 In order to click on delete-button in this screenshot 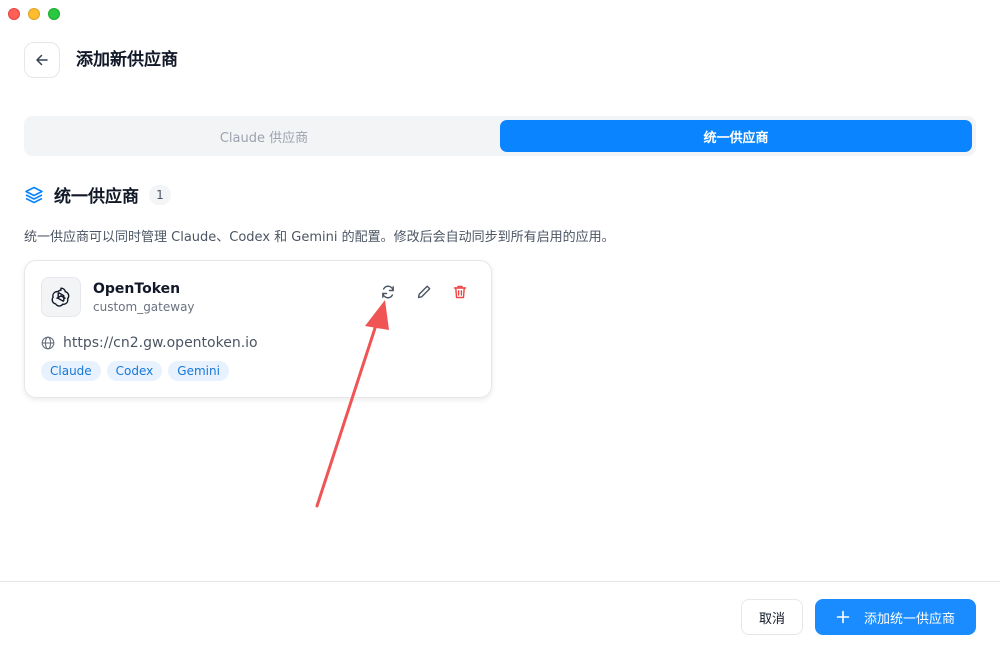, I will do `click(460, 292)`.